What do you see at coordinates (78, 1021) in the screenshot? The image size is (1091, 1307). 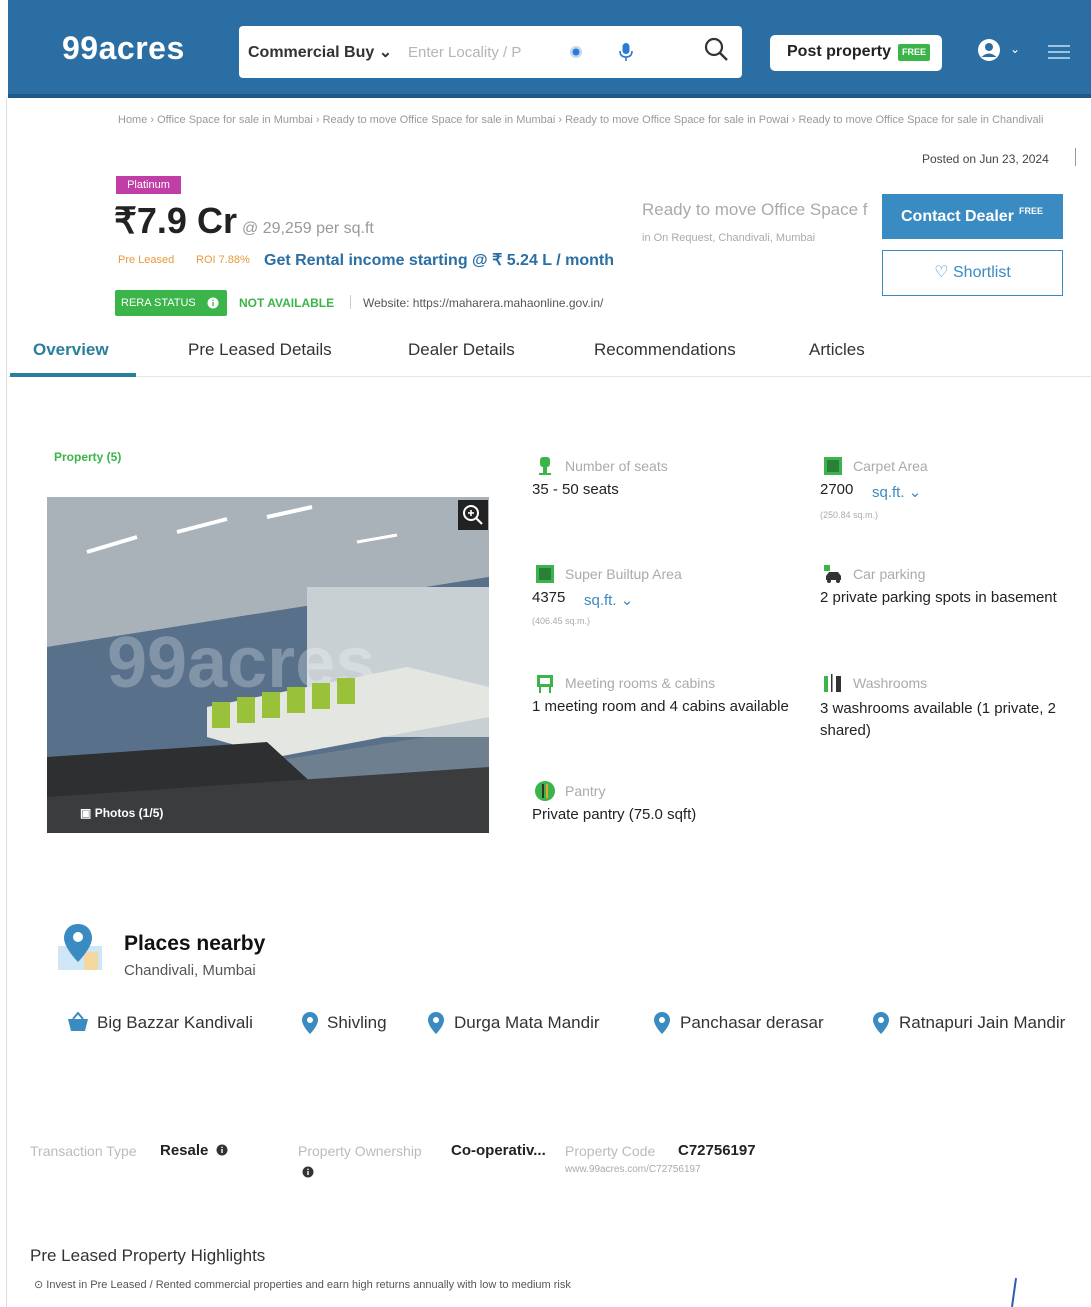 I see `shopping-basket-icon` at bounding box center [78, 1021].